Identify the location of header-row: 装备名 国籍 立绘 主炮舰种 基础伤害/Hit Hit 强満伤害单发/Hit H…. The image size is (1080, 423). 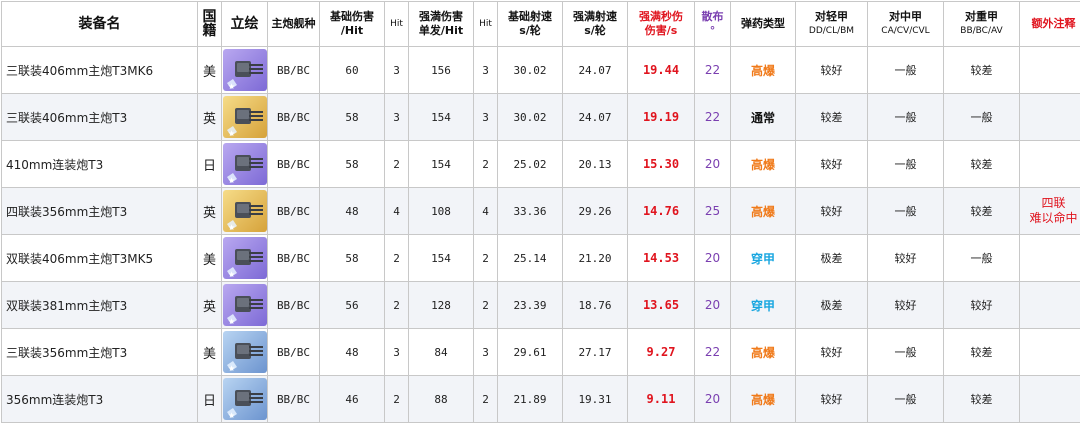
(541, 24).